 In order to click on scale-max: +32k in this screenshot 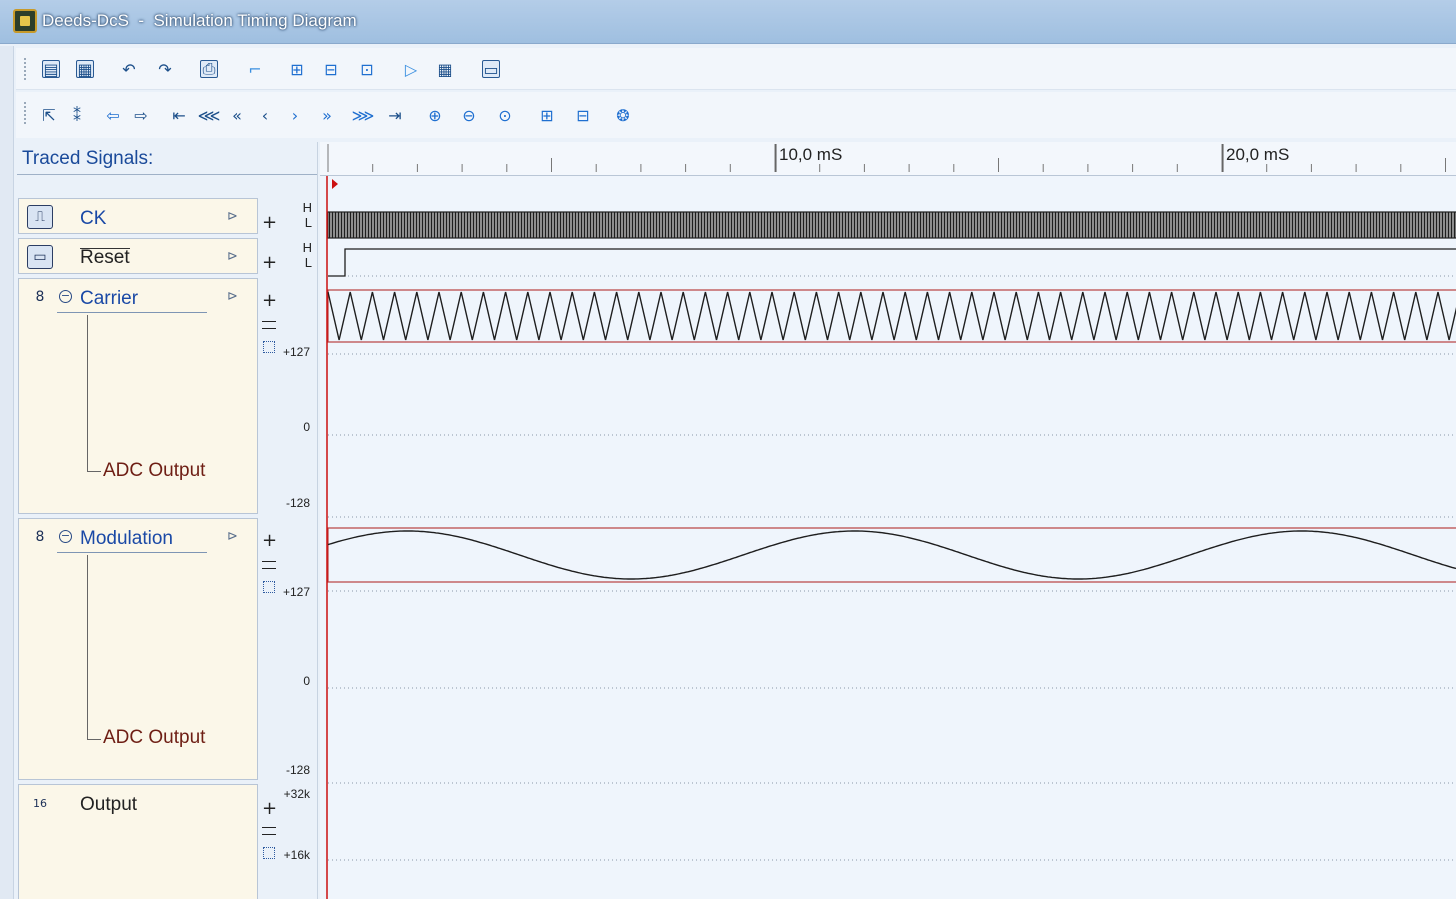, I will do `click(296, 794)`.